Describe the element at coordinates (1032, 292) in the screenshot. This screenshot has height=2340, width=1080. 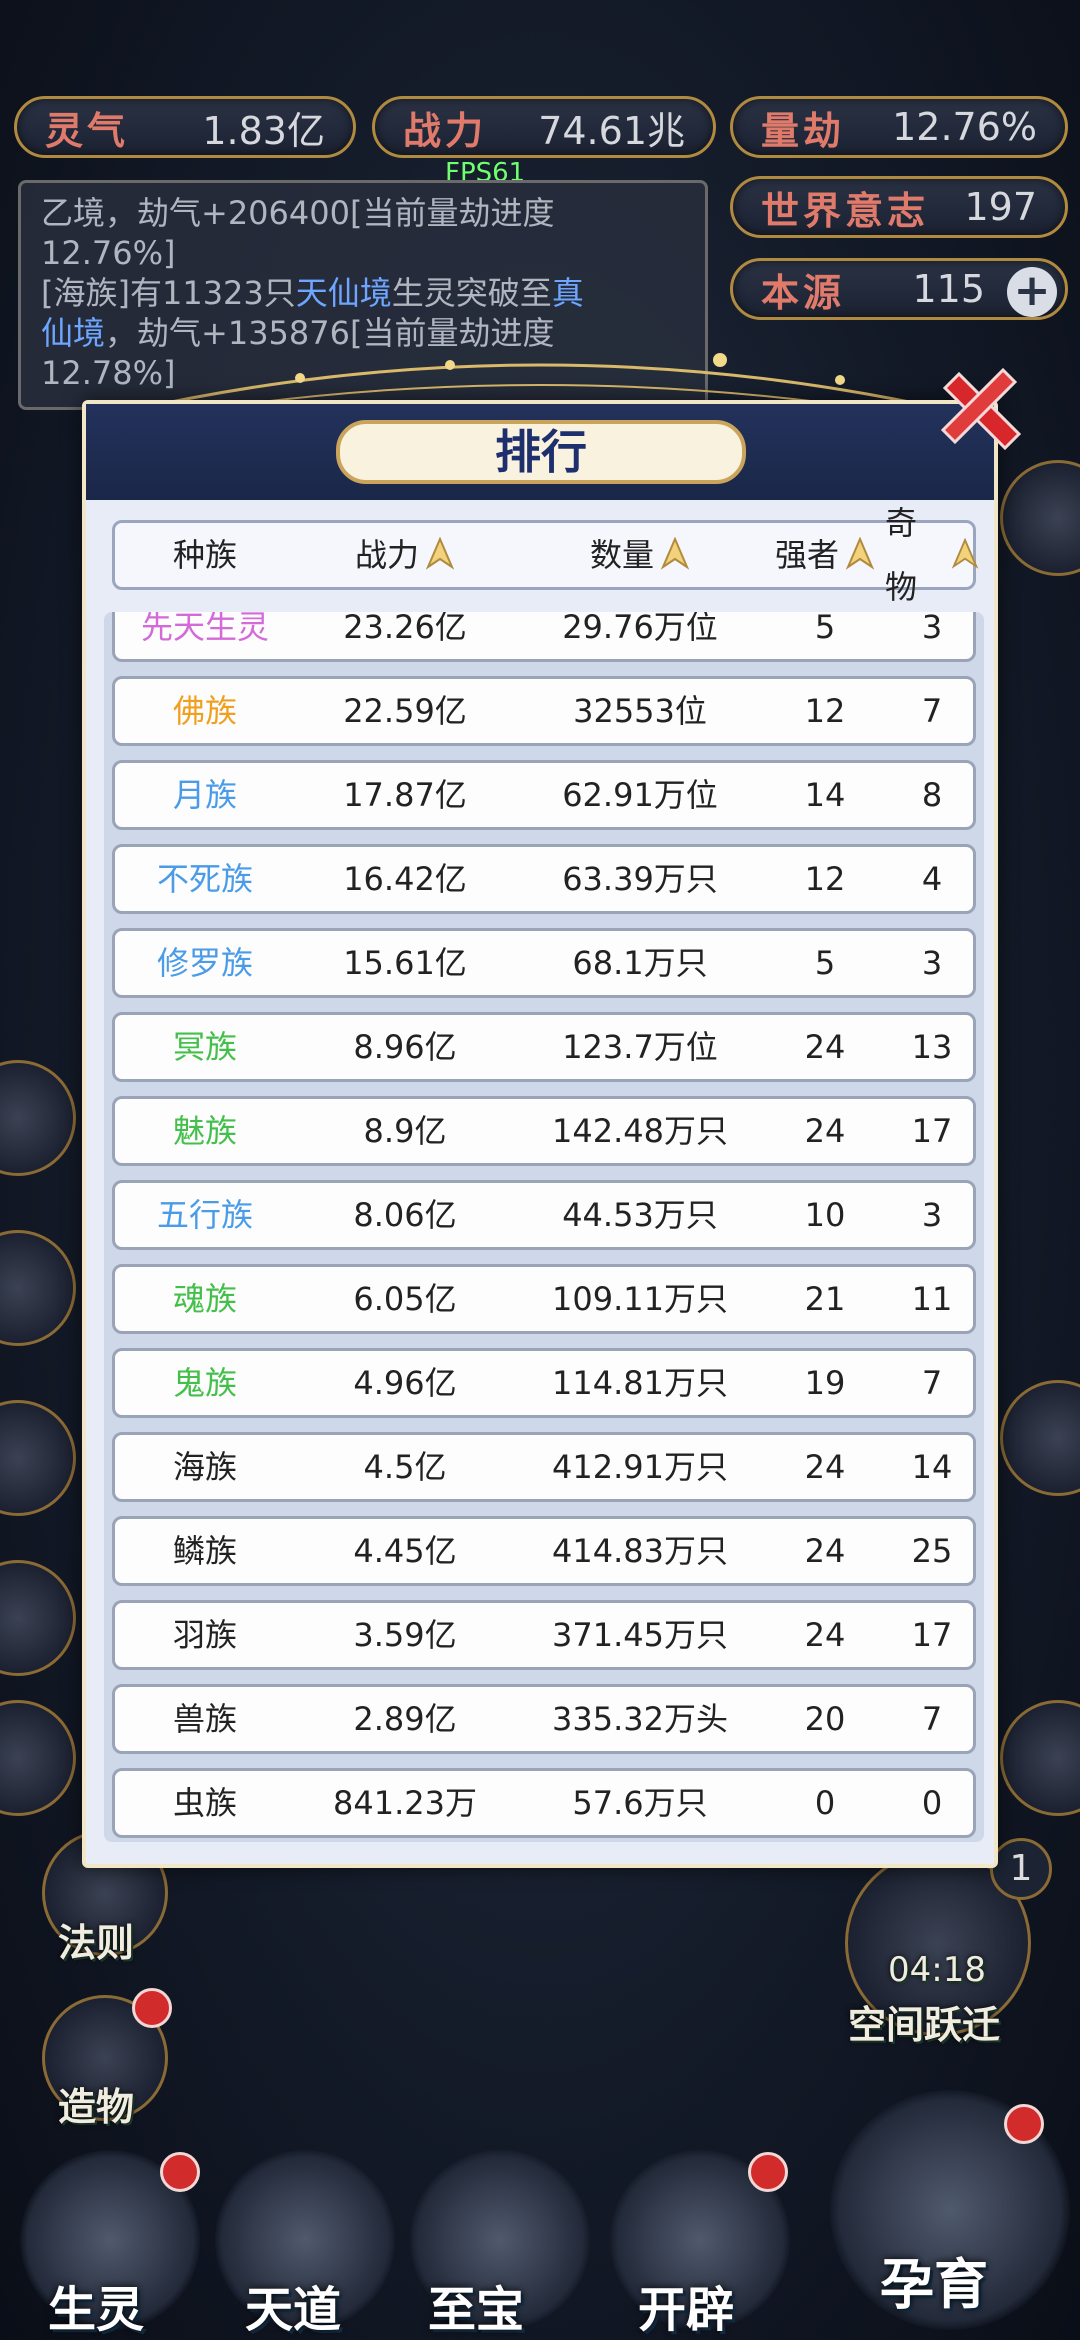
I see `add-benyuan-button: +` at that location.